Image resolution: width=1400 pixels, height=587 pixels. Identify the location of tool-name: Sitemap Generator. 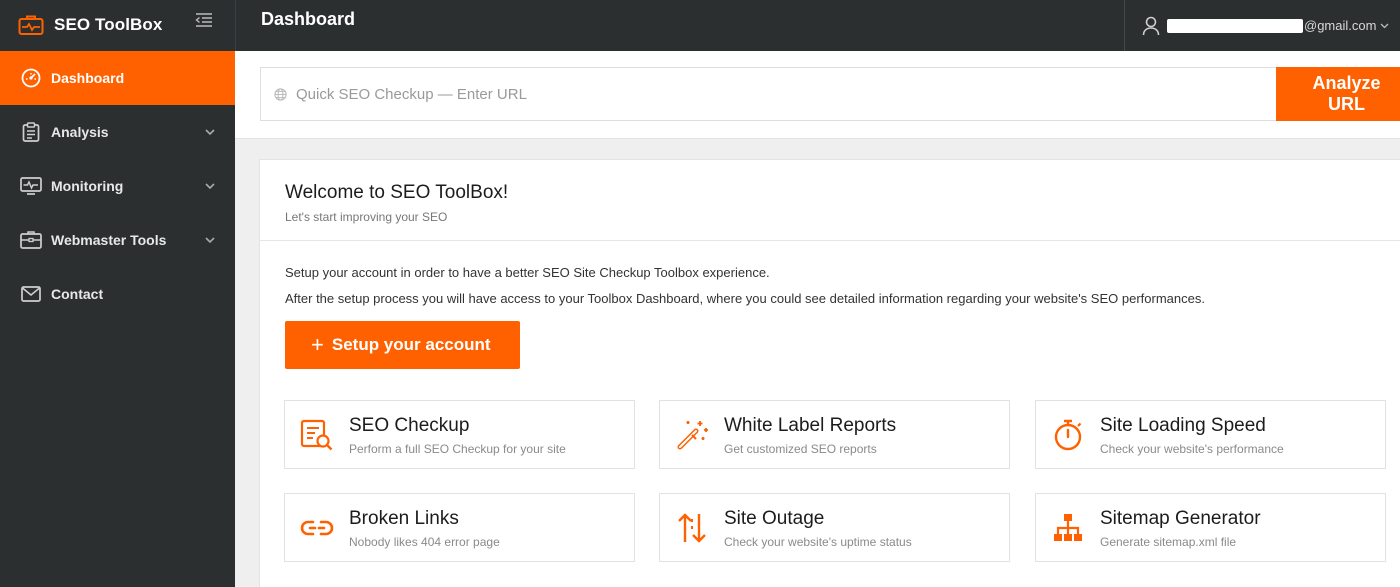
(1180, 518).